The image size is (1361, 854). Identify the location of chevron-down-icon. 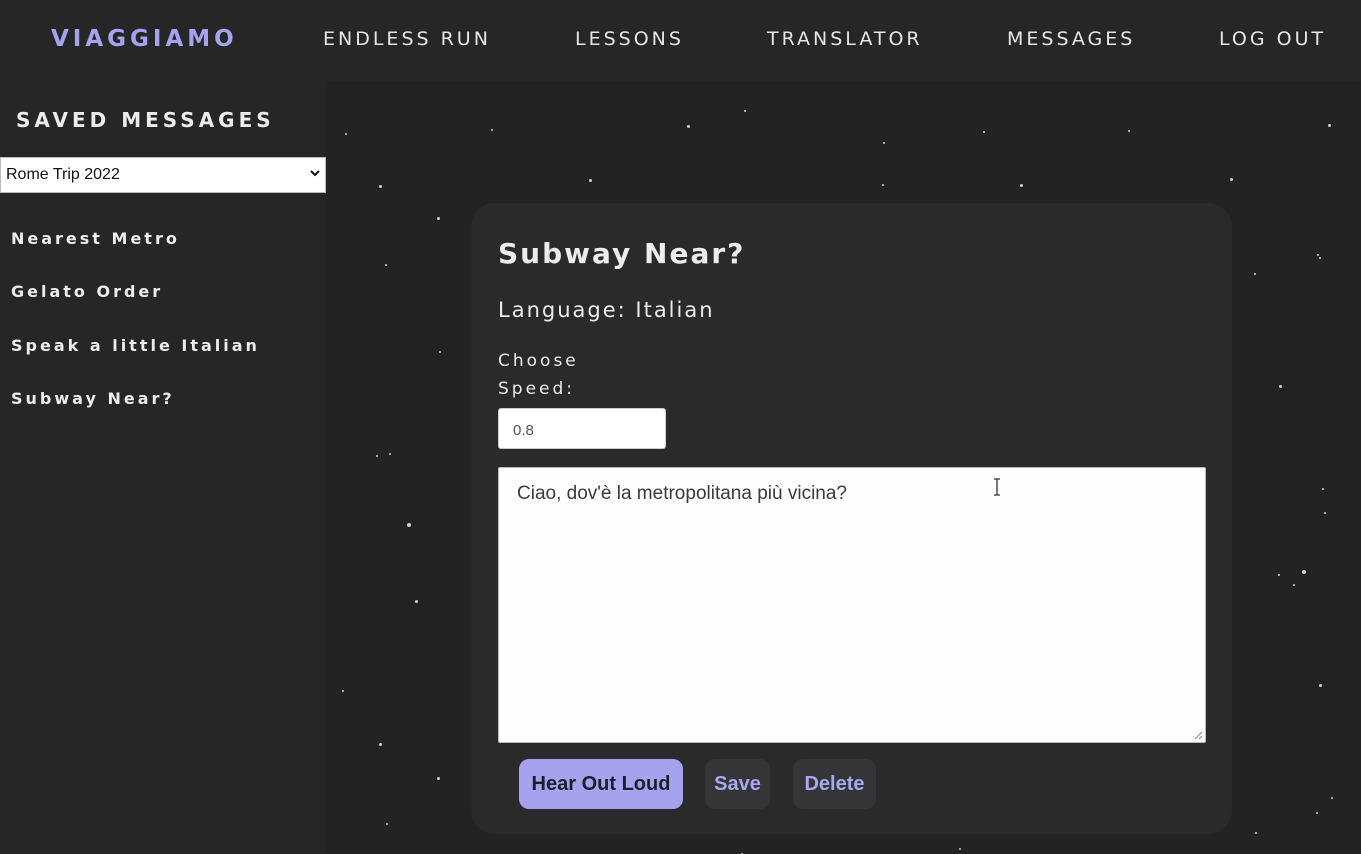
(315, 173).